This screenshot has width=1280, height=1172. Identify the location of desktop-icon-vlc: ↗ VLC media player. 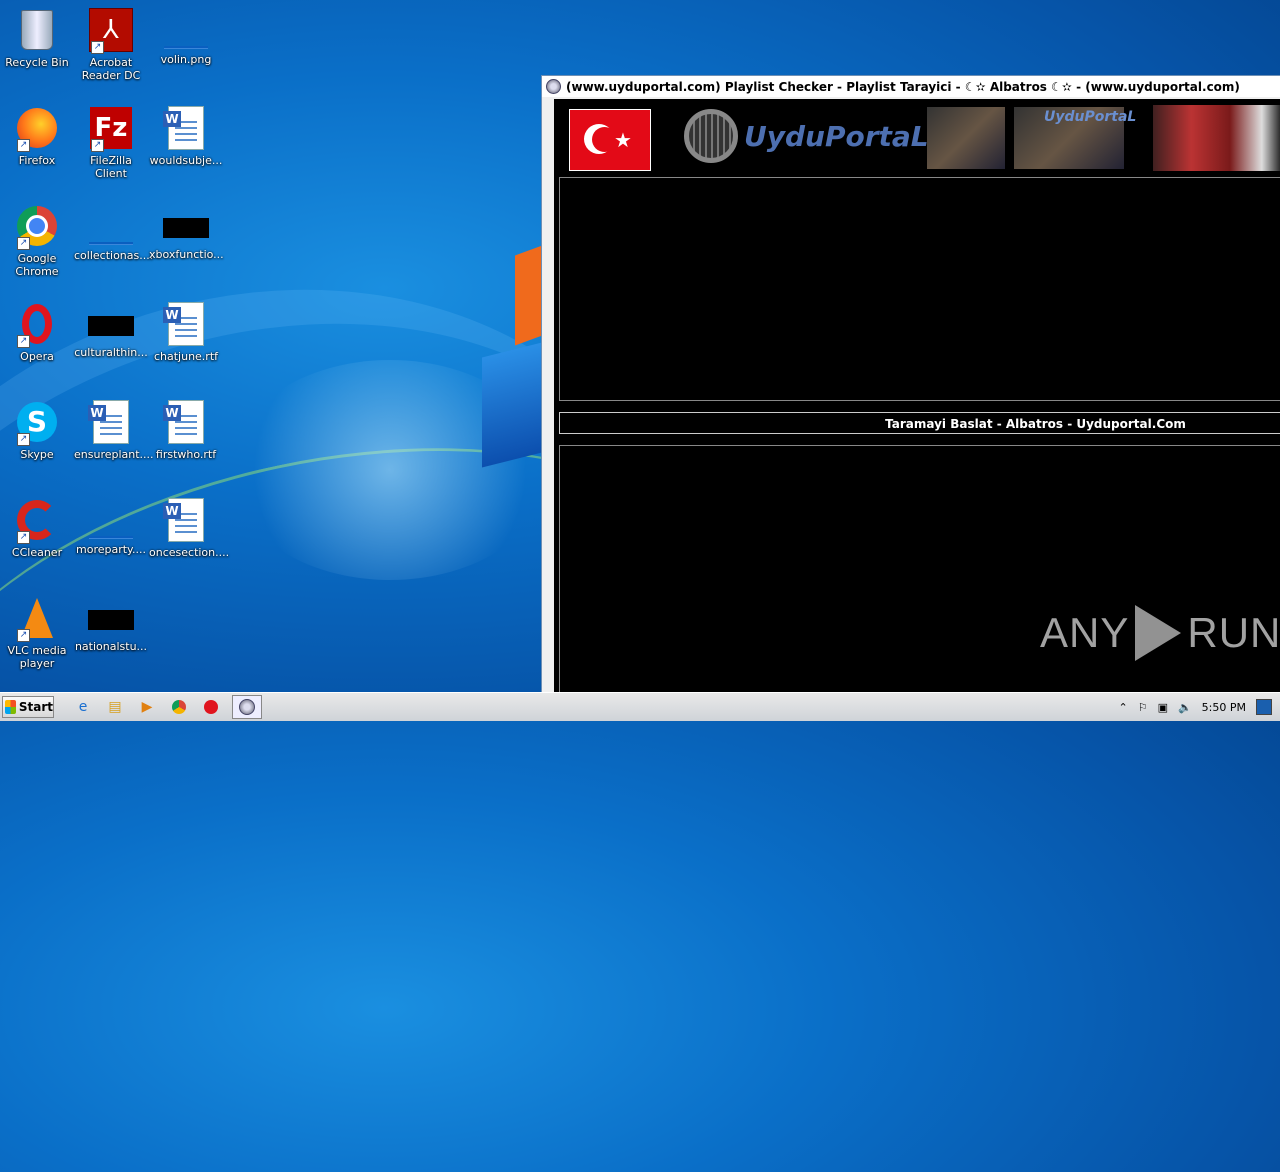
(37, 633).